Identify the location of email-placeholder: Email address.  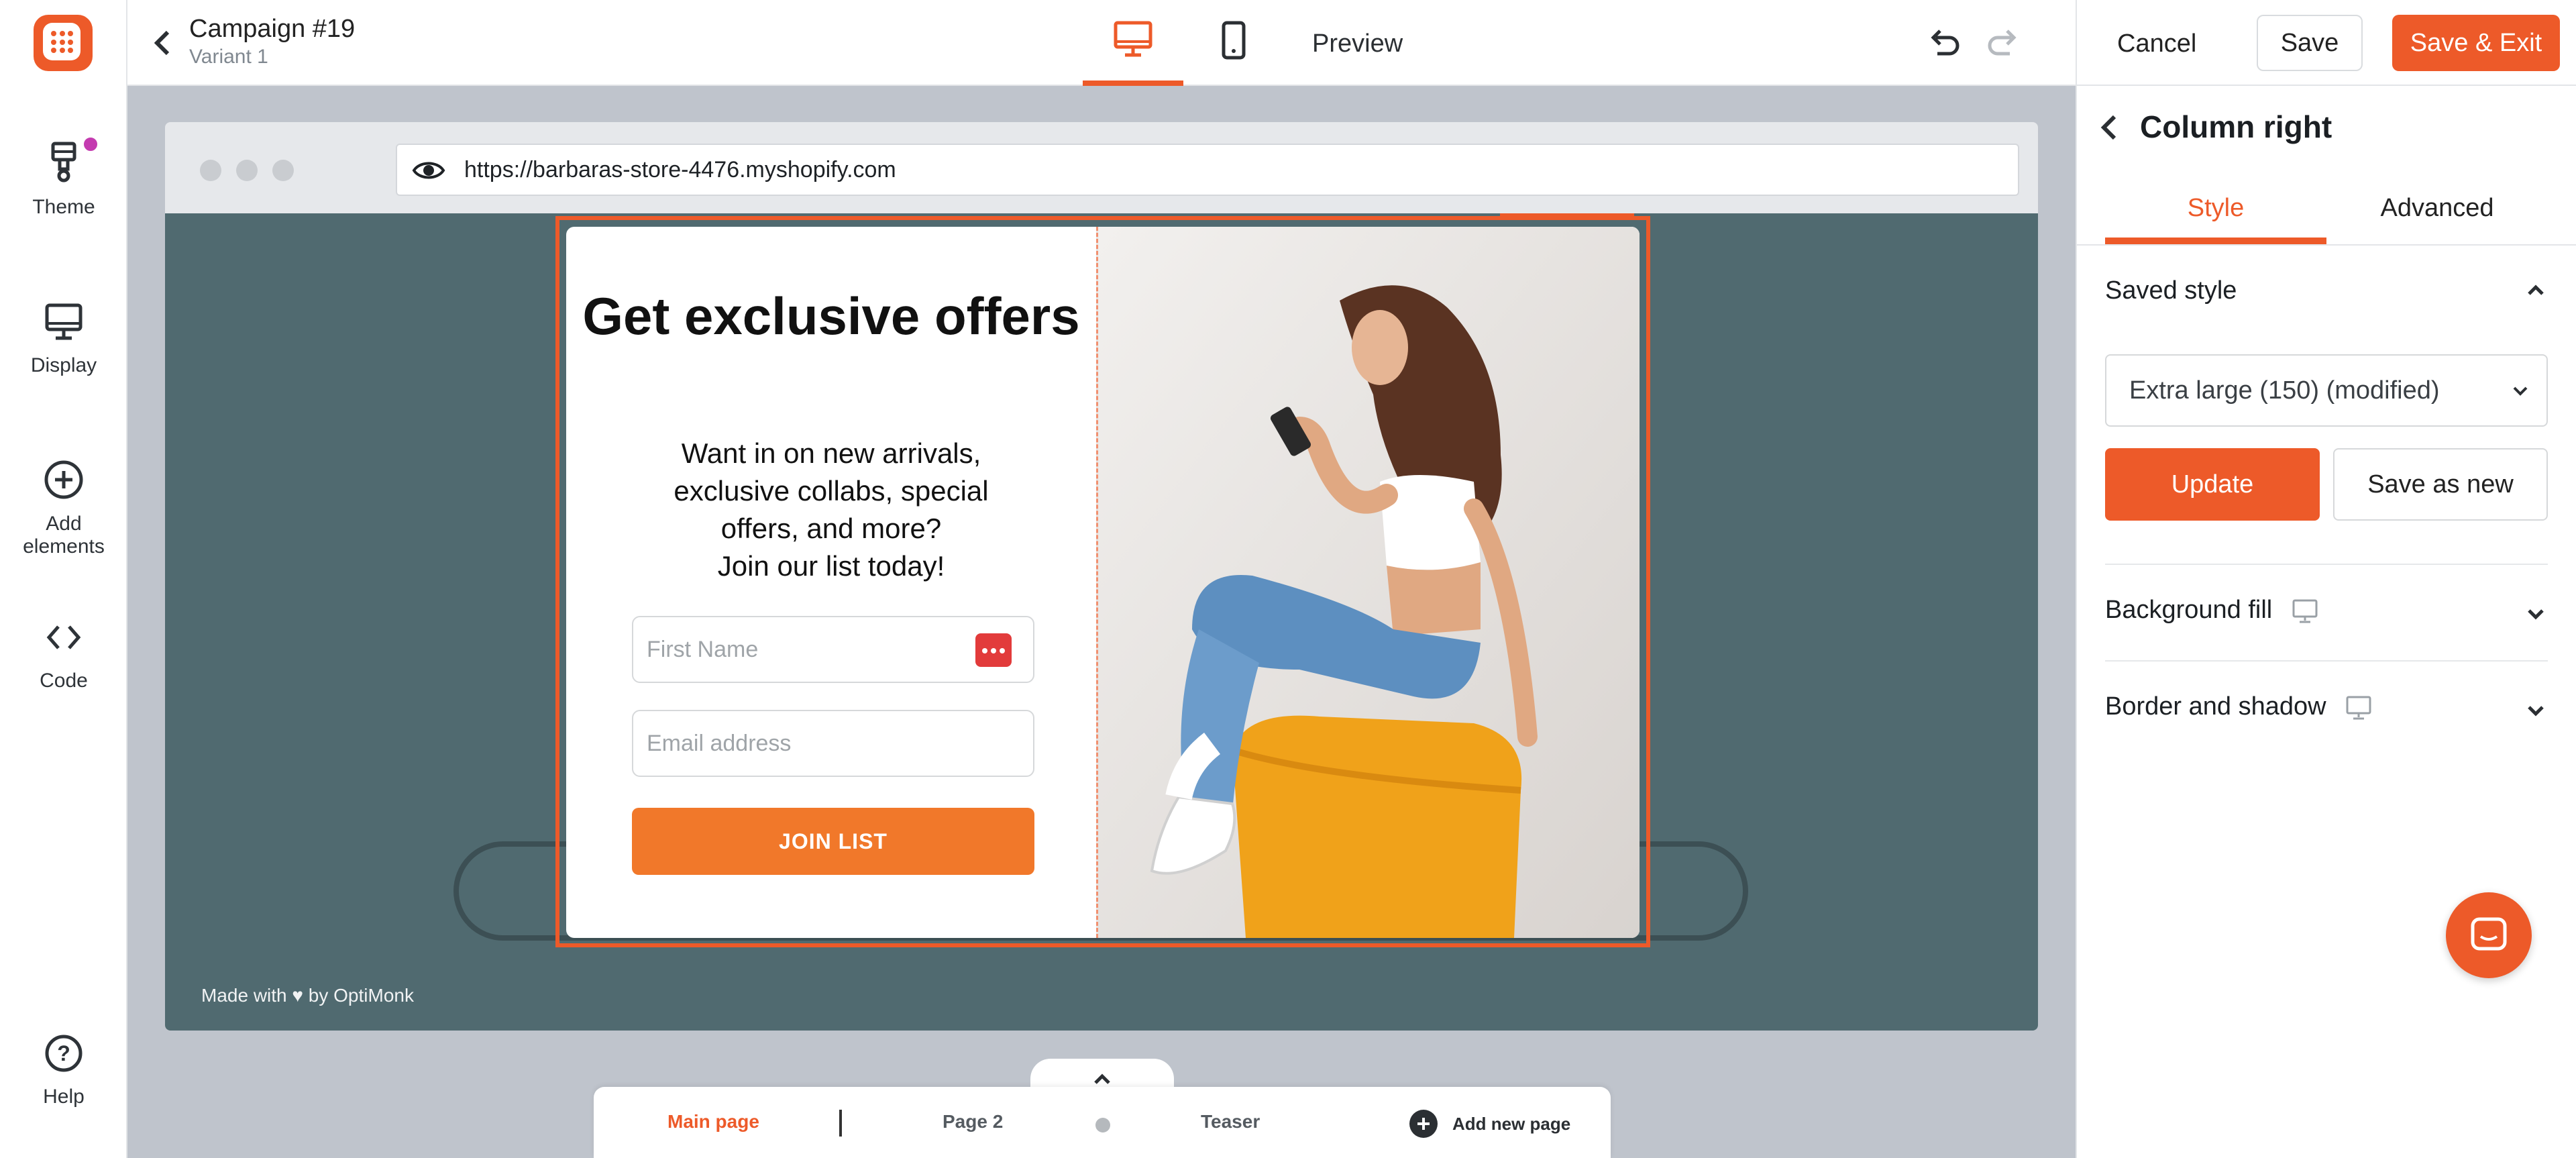
(719, 743).